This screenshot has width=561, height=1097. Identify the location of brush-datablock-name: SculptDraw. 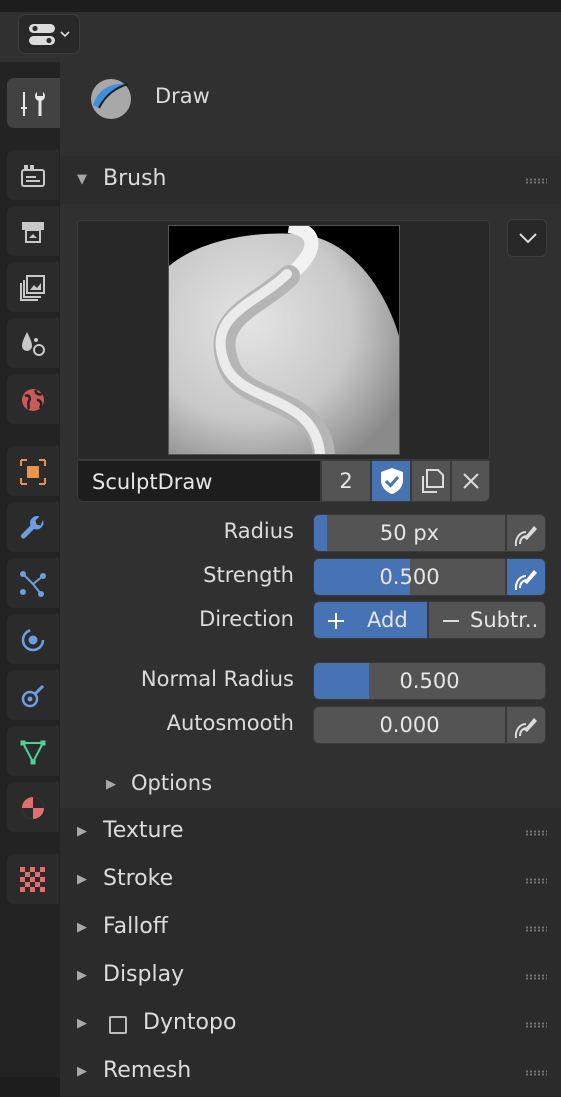
(152, 482).